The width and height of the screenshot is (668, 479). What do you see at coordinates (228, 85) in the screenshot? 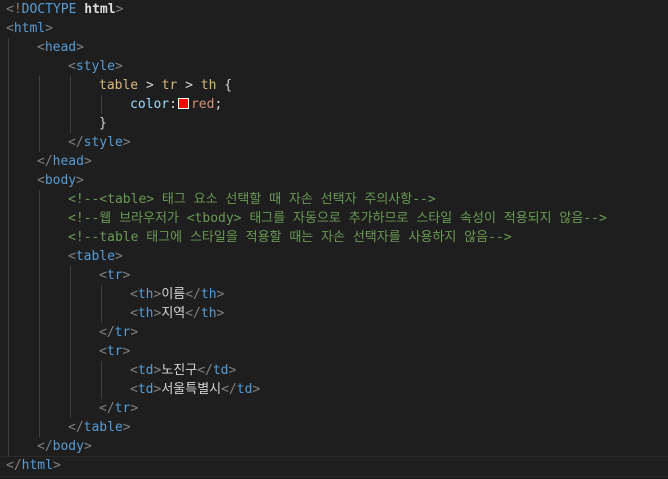
I see `css-brace: {` at bounding box center [228, 85].